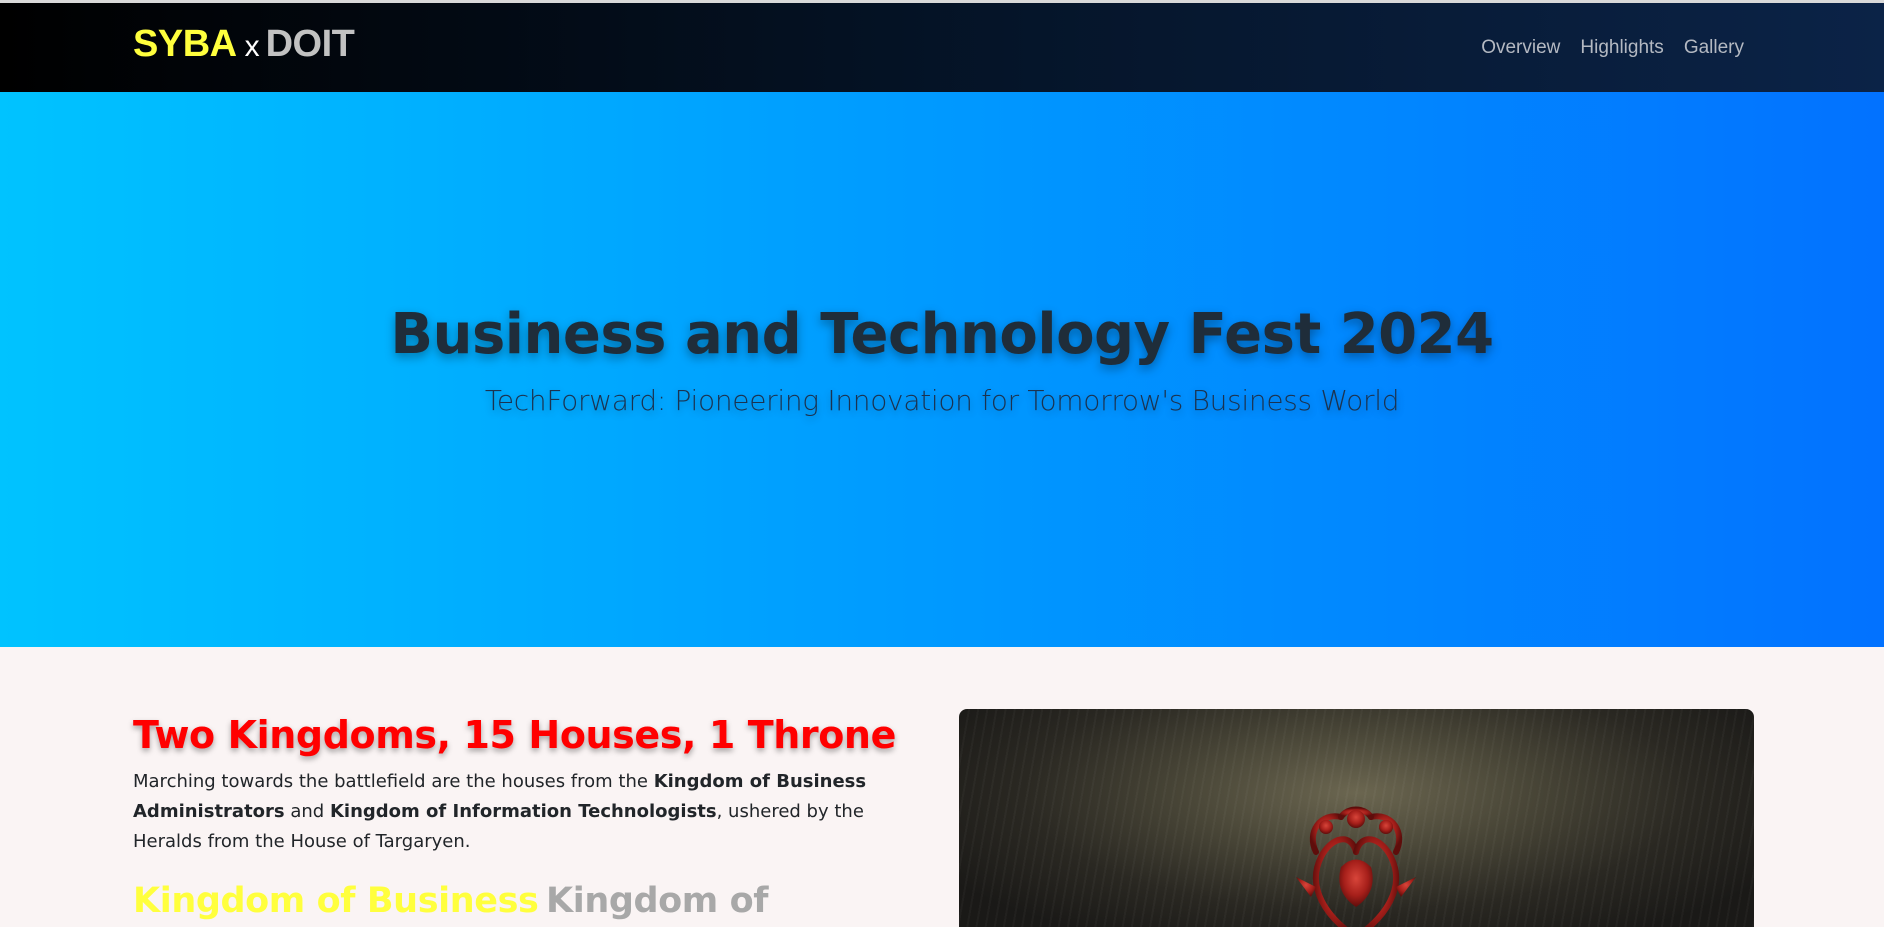 This screenshot has width=1884, height=927. What do you see at coordinates (252, 46) in the screenshot?
I see `brand-x: x` at bounding box center [252, 46].